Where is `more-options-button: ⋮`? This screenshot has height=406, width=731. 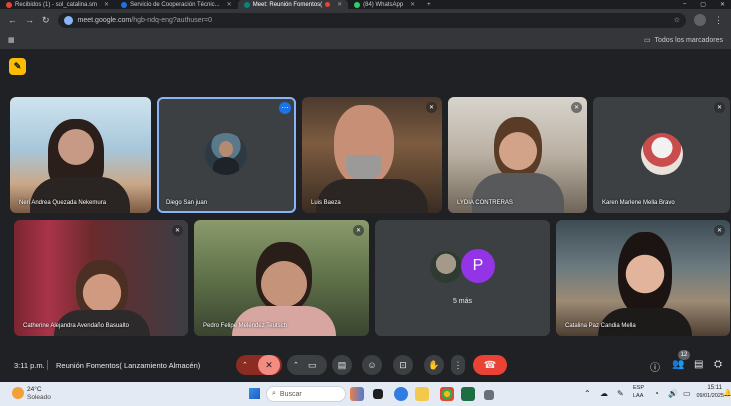
more-options-button: ⋮ is located at coordinates (458, 365).